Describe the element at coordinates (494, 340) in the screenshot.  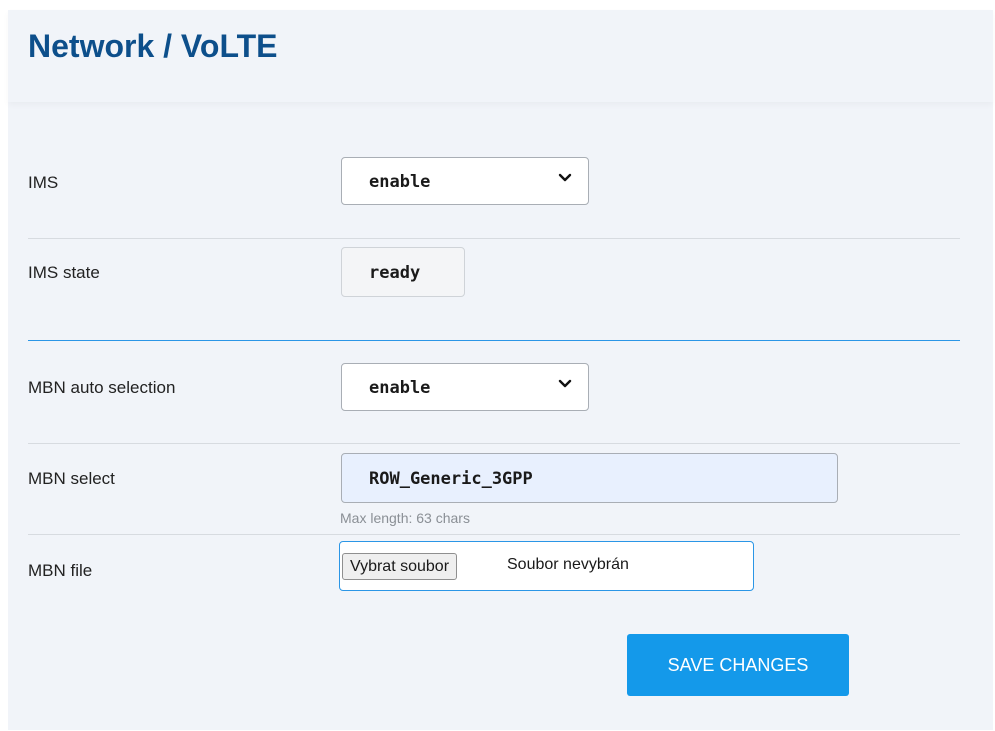
I see `section-divider` at that location.